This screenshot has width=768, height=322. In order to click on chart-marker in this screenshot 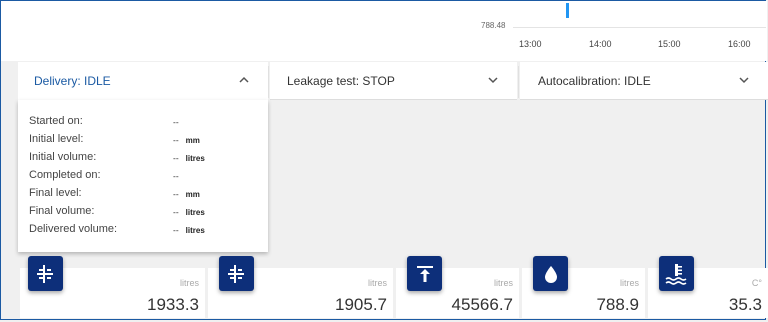, I will do `click(567, 10)`.